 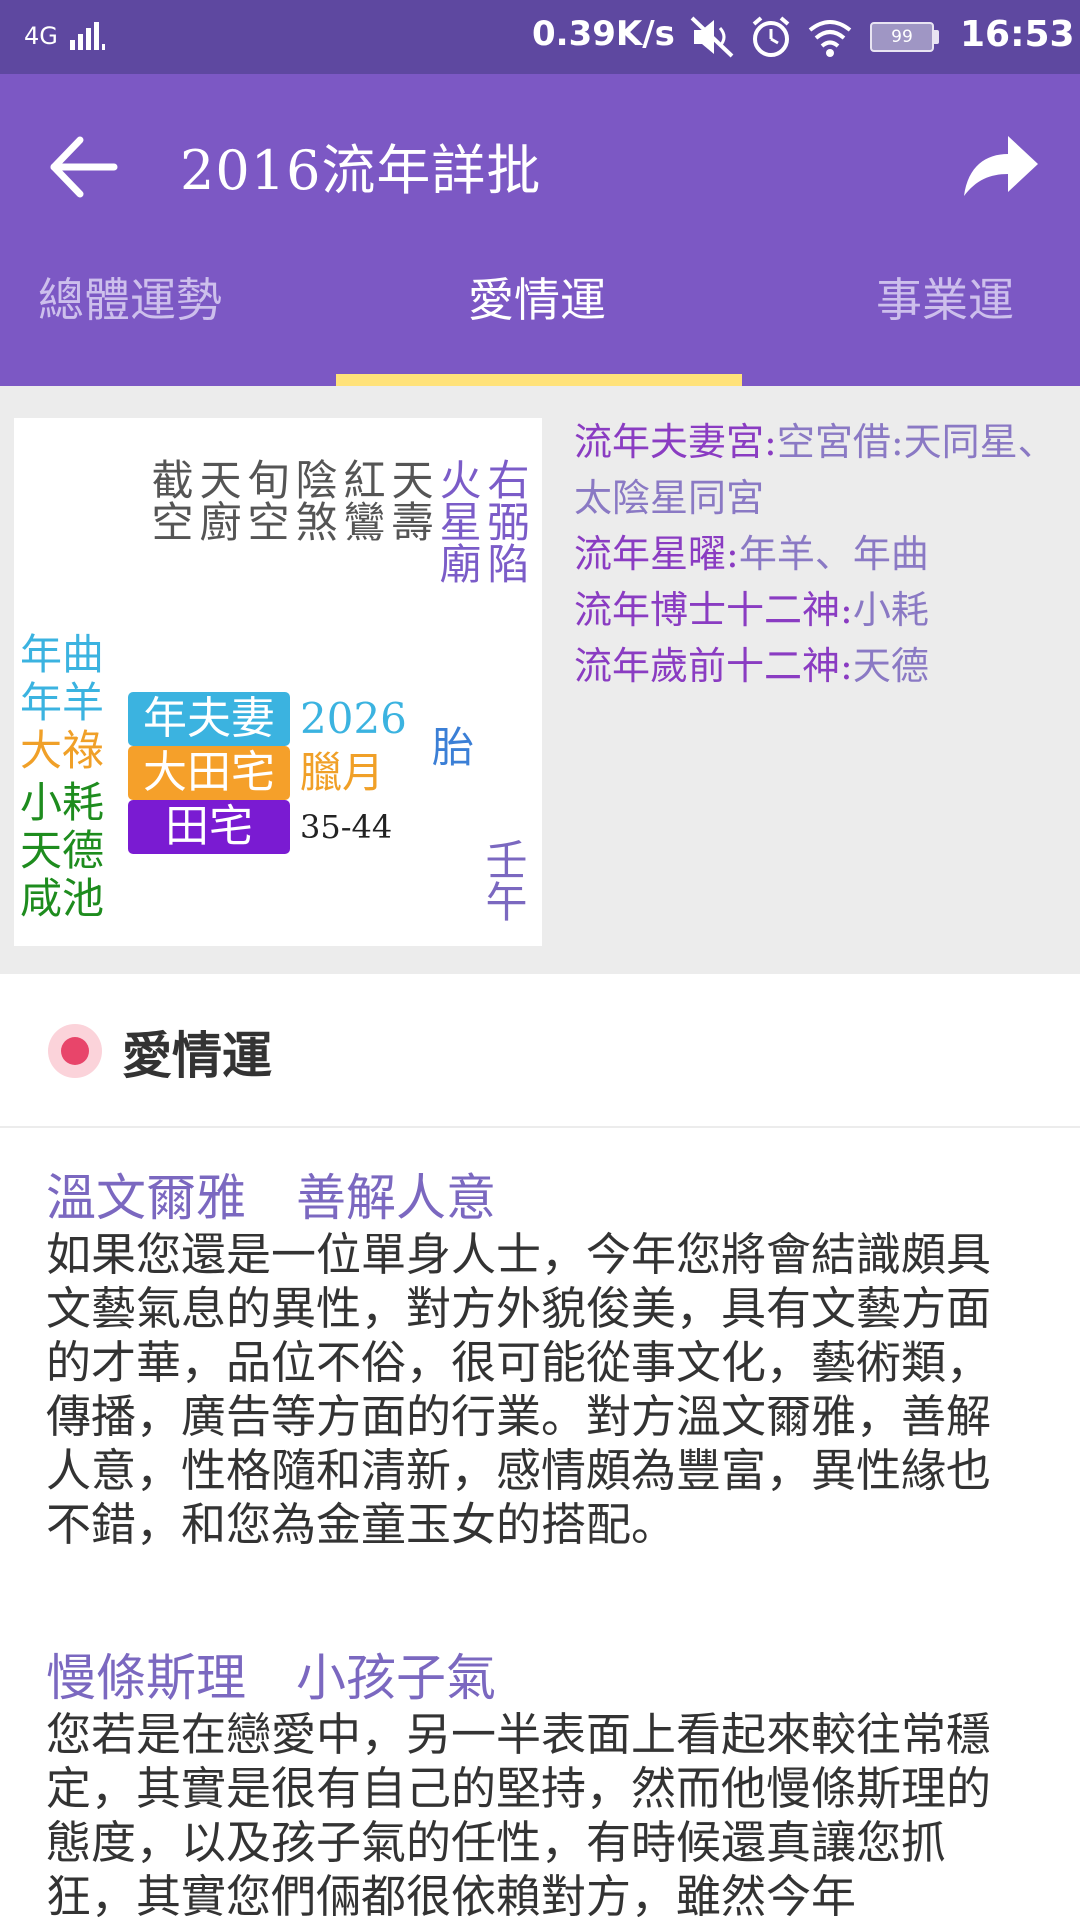 What do you see at coordinates (505, 521) in the screenshot?
I see `star-youbi: 右弼陷` at bounding box center [505, 521].